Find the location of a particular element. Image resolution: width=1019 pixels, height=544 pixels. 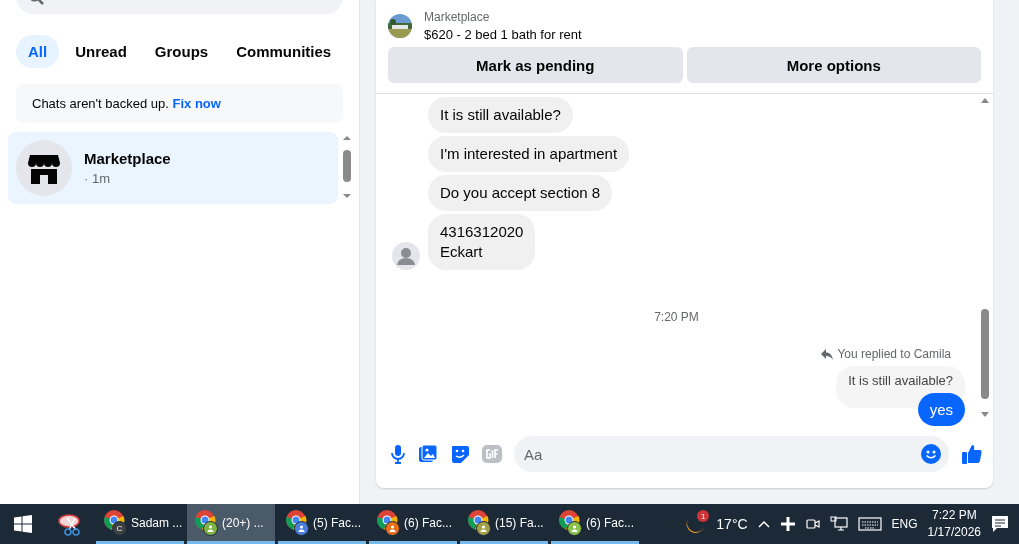

plus-icon is located at coordinates (787, 524).